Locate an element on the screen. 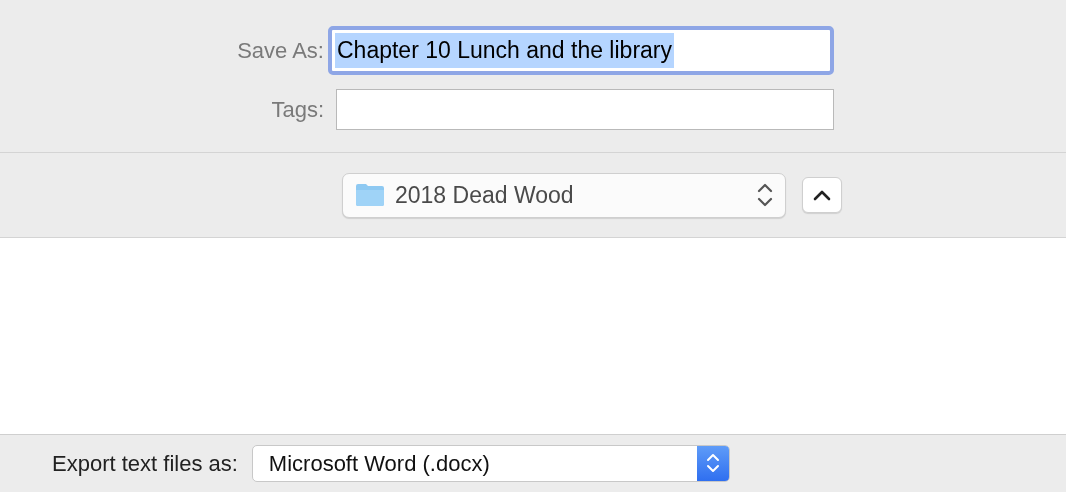 Image resolution: width=1066 pixels, height=492 pixels. save-as-label: Save As: is located at coordinates (280, 51).